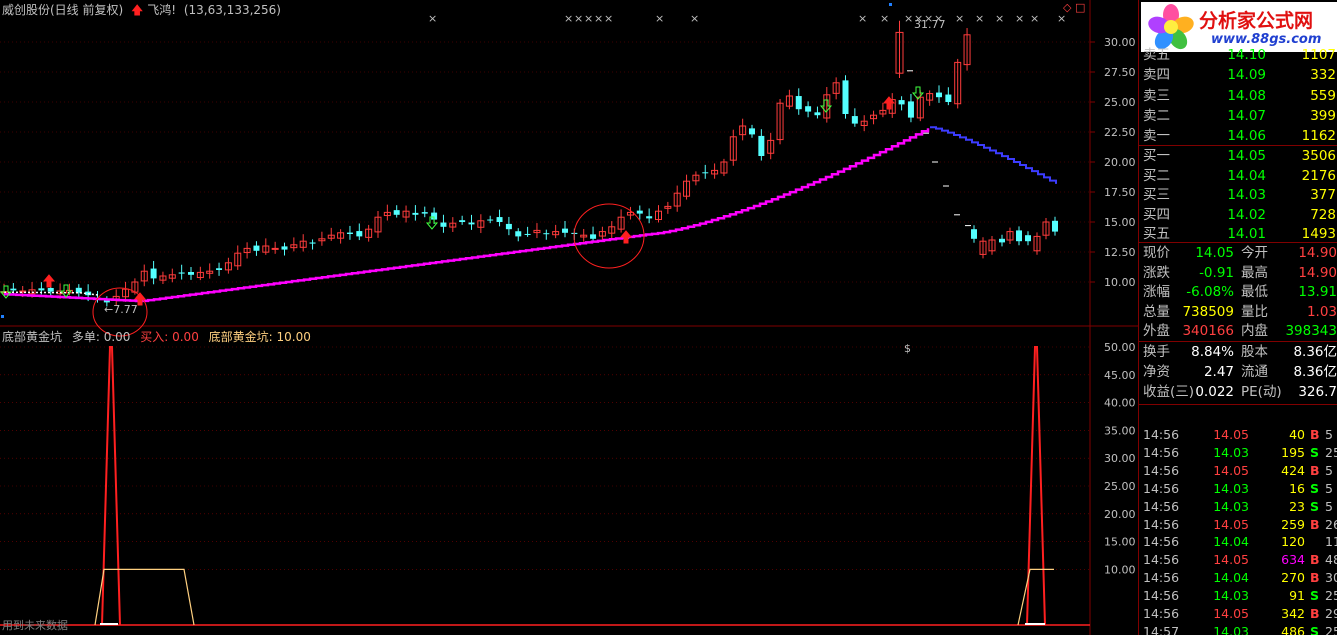 This screenshot has height=635, width=1337. I want to click on tick-row: 14:56 14.05 342 B 29, so click(1238, 614).